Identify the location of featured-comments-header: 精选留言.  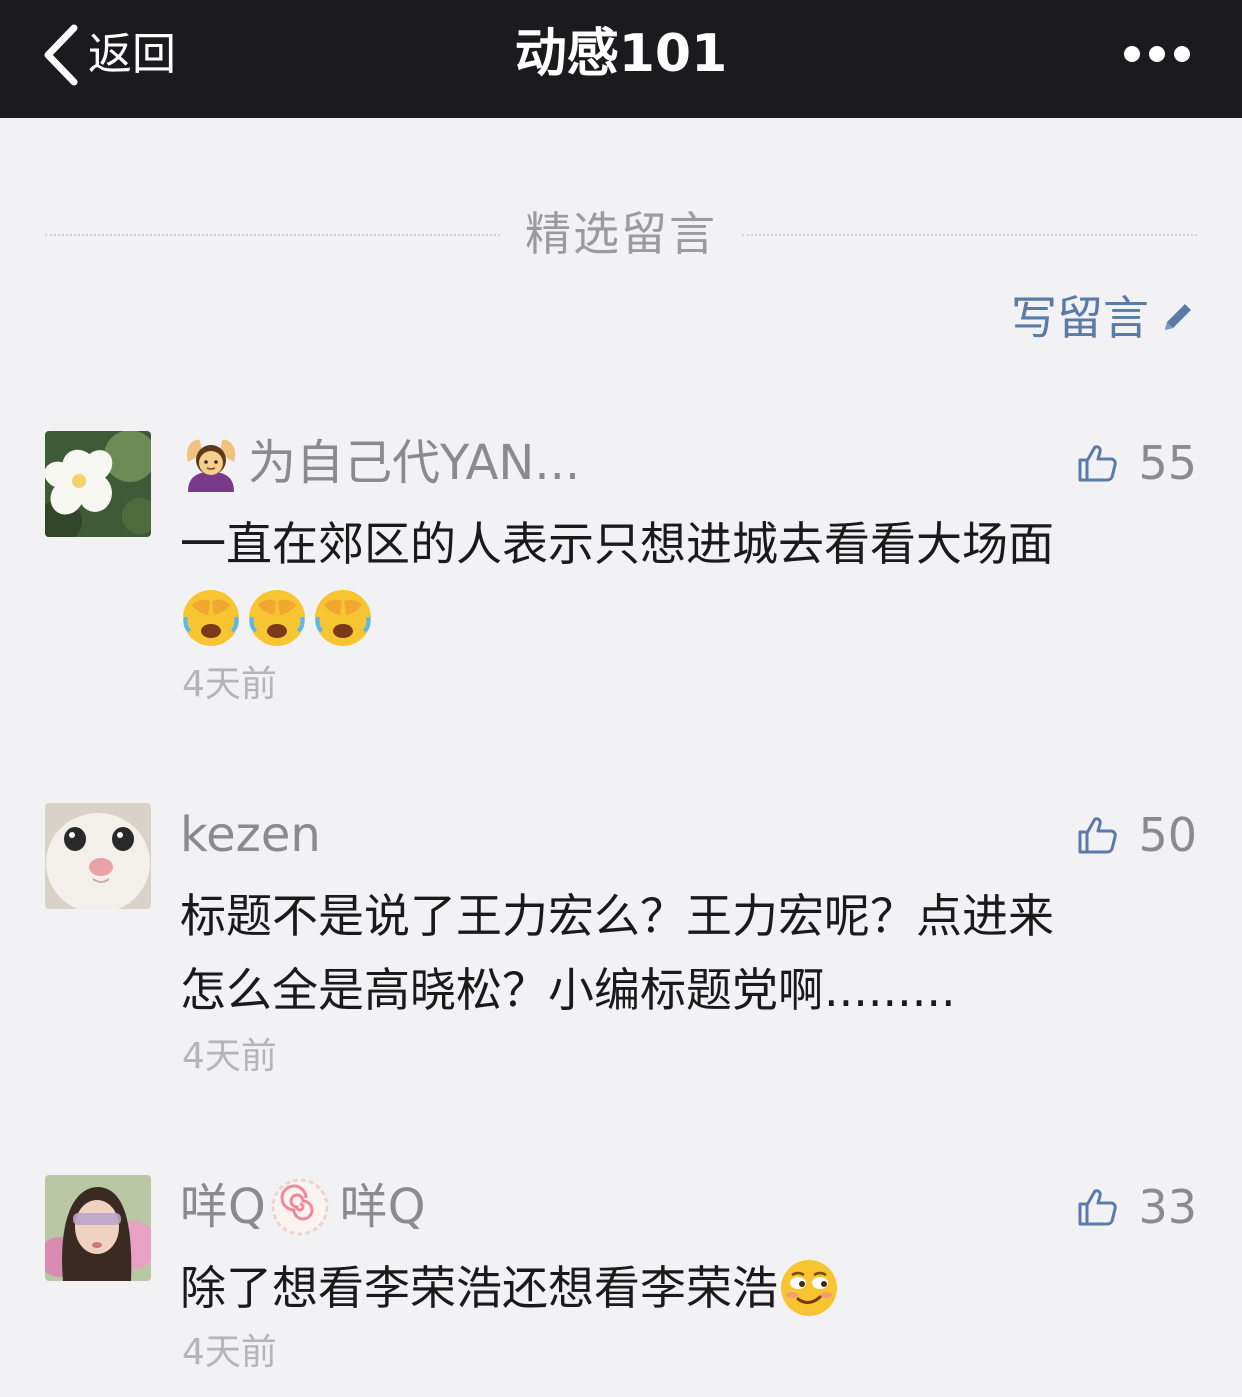
(621, 235).